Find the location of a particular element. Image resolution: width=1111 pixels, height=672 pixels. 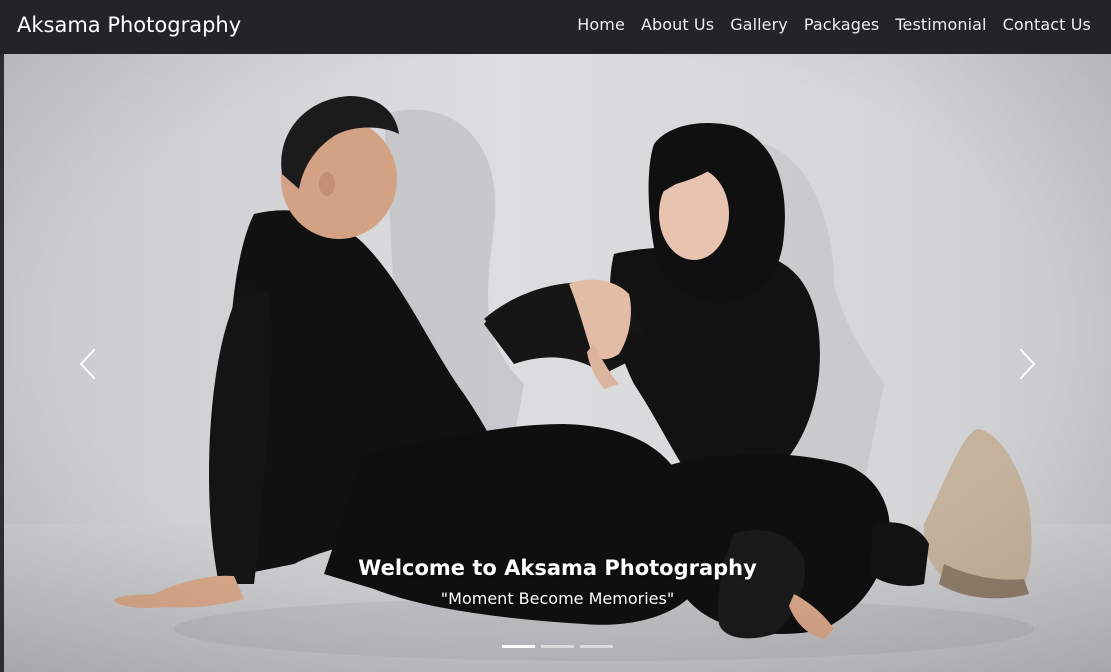

chevron-right-icon is located at coordinates (1027, 364).